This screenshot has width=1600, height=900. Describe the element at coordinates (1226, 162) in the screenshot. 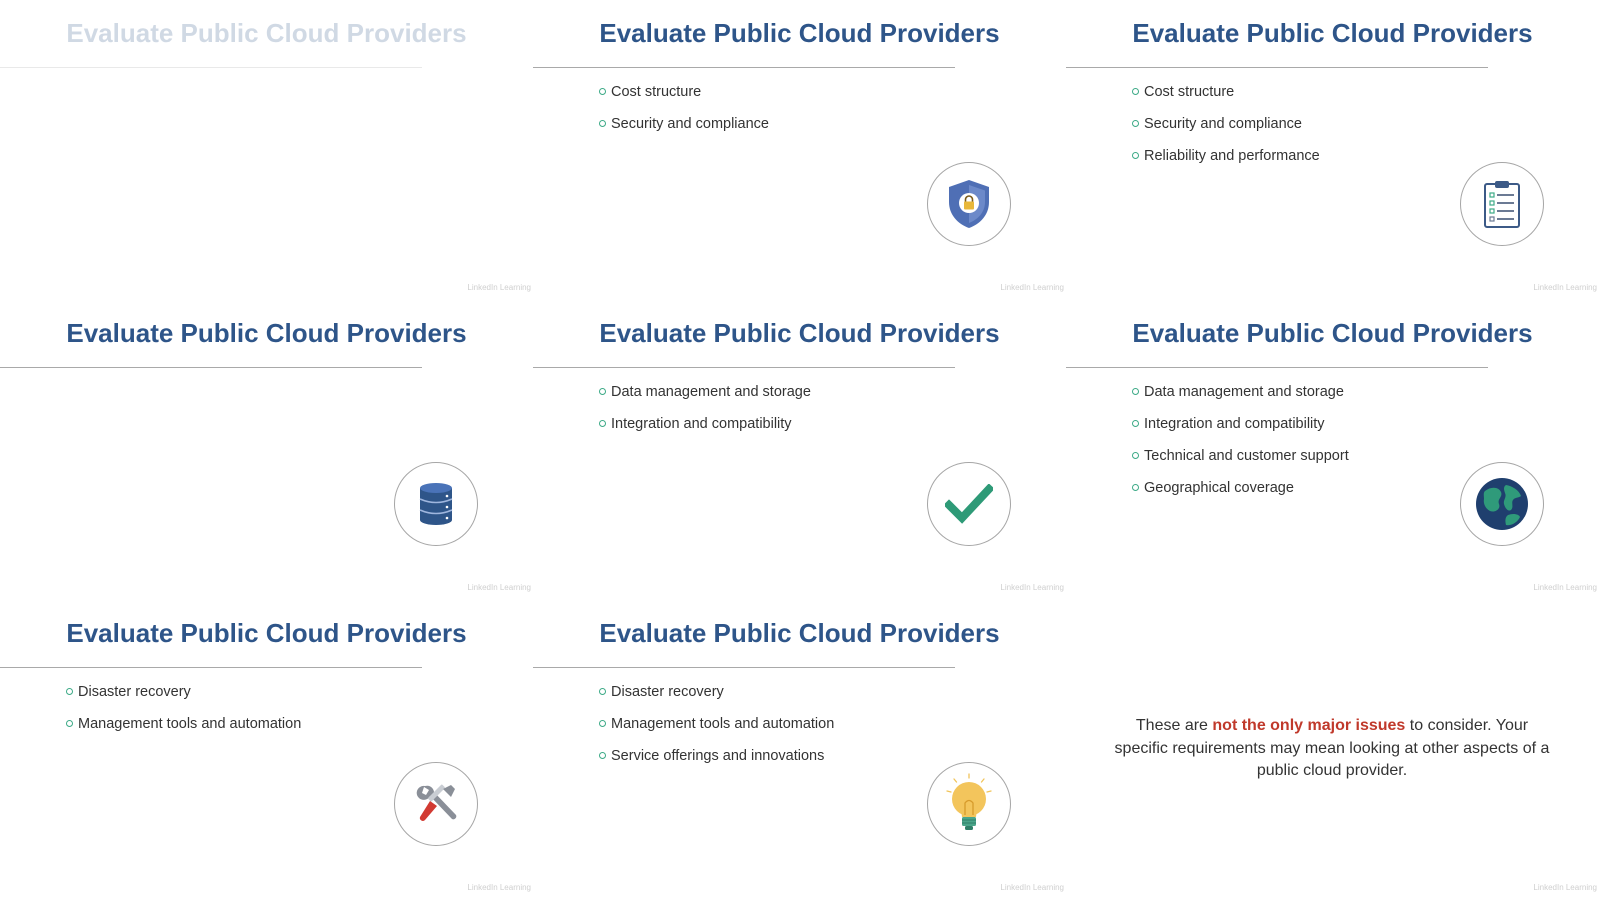

I see `bullet-item: Reliability and performance` at that location.